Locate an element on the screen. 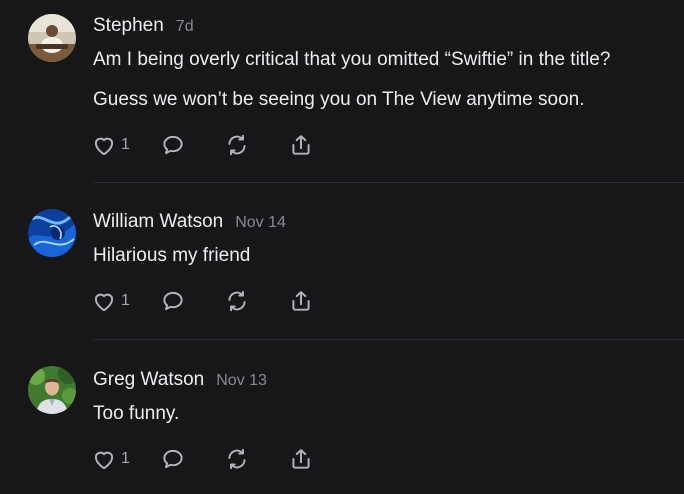 The width and height of the screenshot is (684, 494). comment-header: Stephen 7d is located at coordinates (143, 27).